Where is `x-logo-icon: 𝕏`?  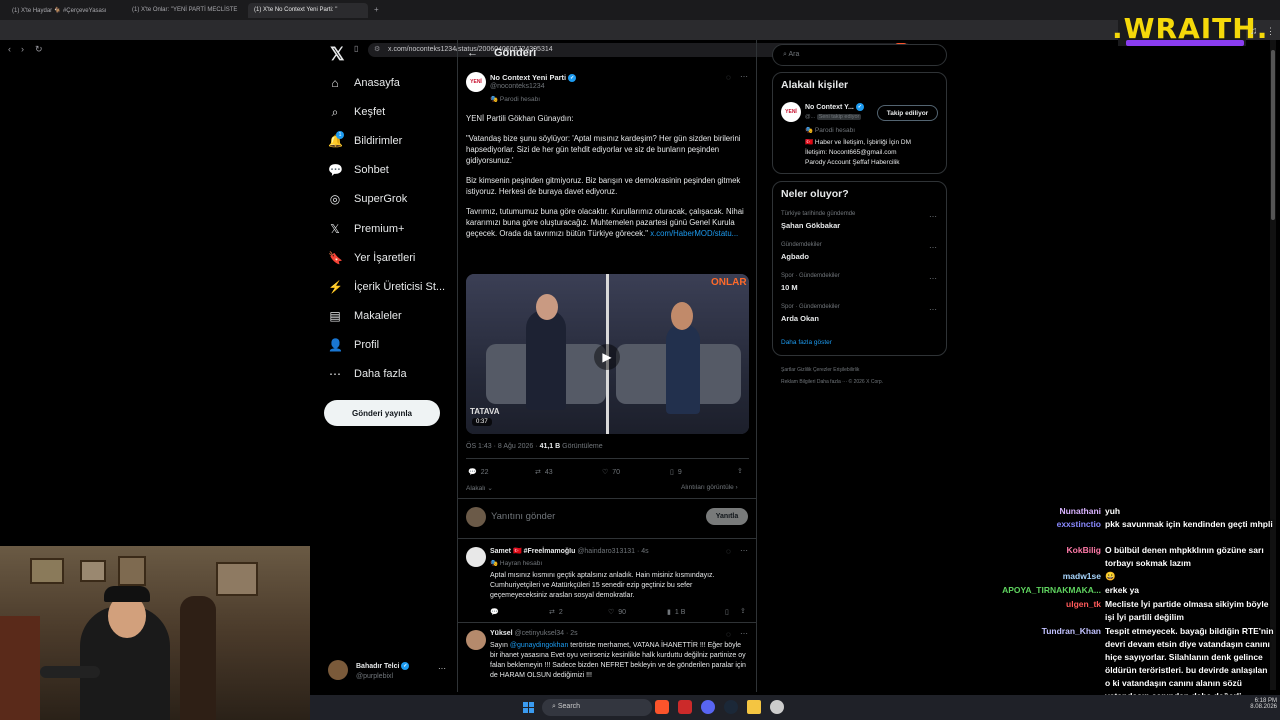
x-logo-icon: 𝕏 is located at coordinates (337, 54).